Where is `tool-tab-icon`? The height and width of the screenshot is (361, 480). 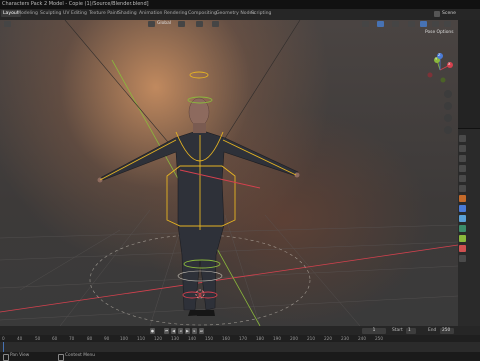 tool-tab-icon is located at coordinates (462, 138).